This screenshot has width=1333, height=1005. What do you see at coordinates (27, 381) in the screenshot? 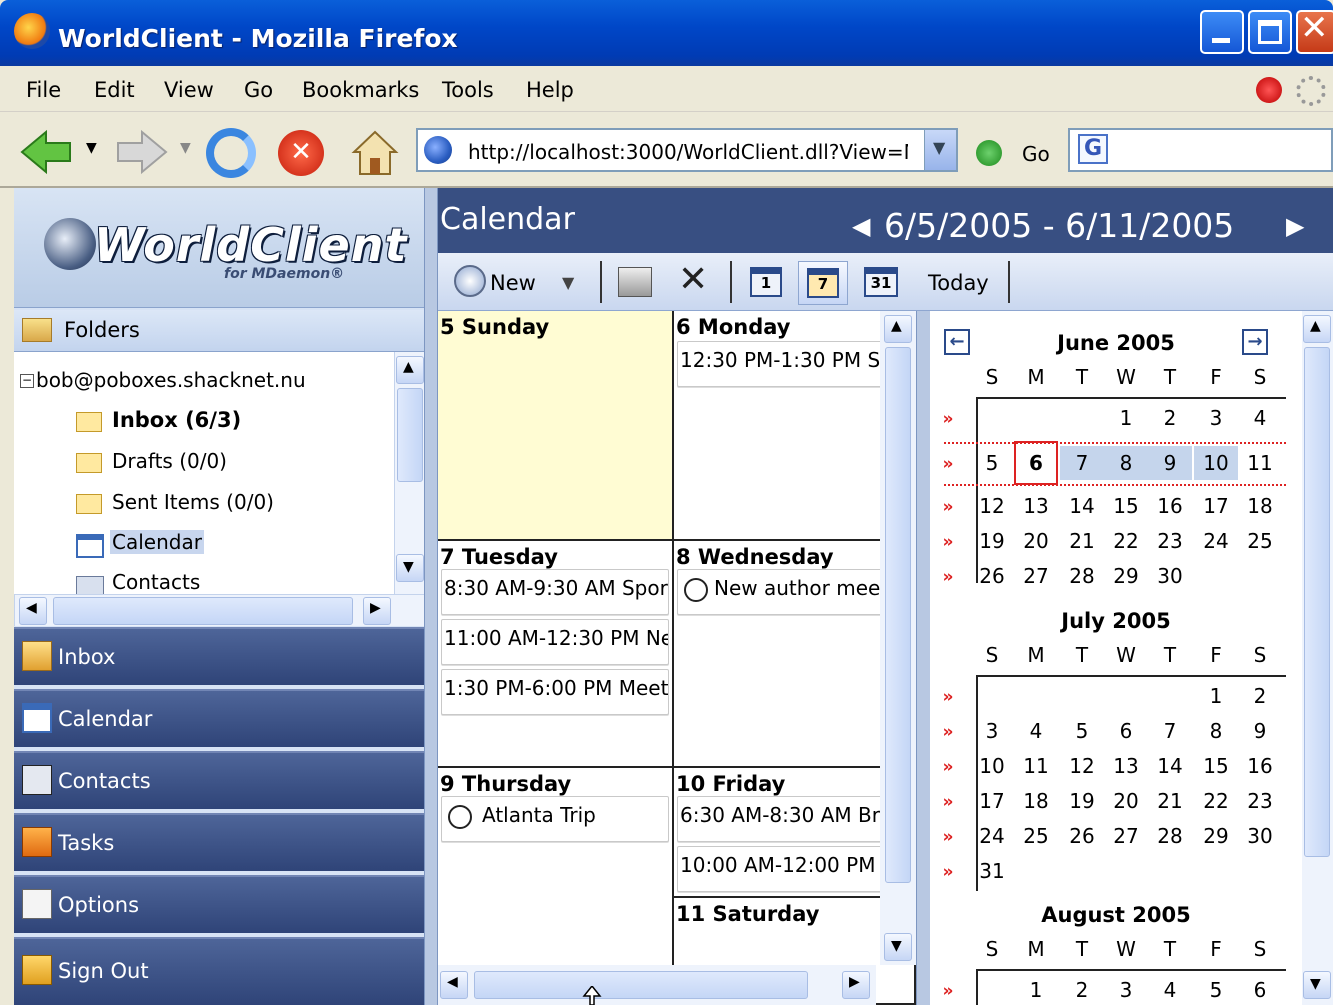
I see `collapse-icon: −` at bounding box center [27, 381].